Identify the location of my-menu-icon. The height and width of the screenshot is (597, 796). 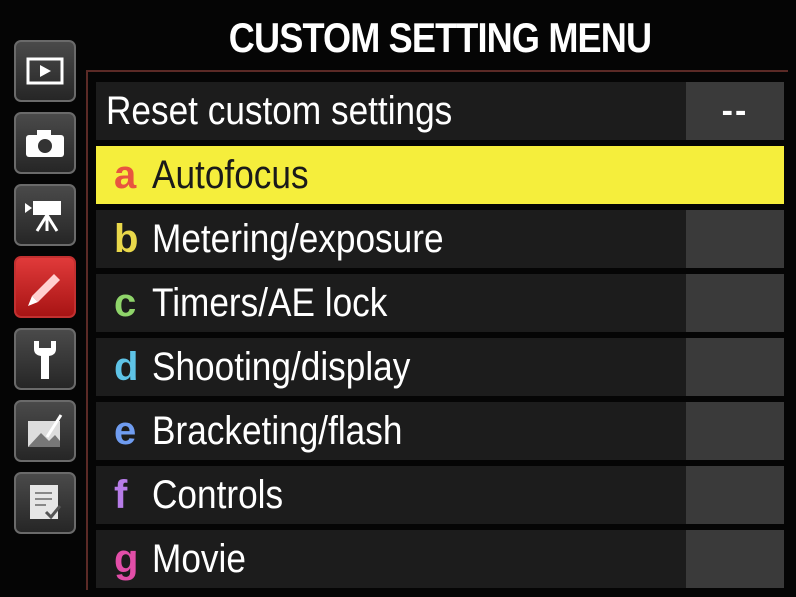
(46, 502).